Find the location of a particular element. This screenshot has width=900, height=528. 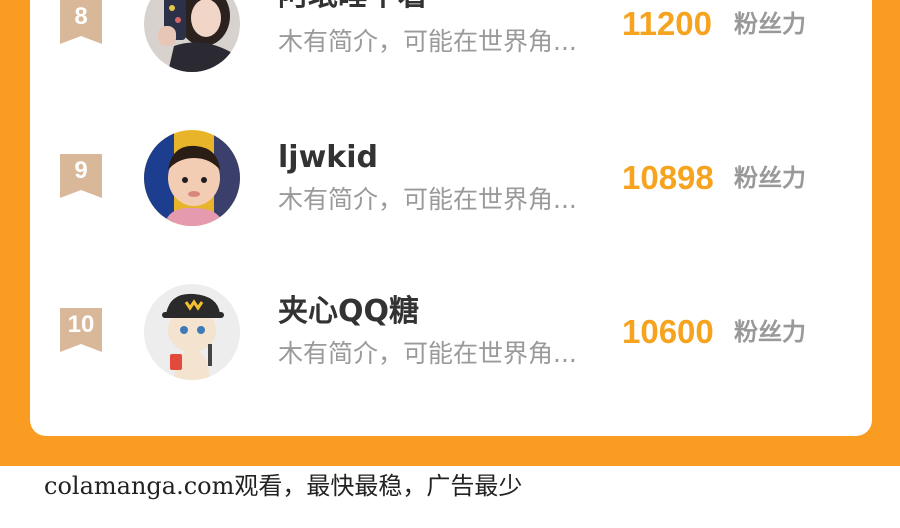

fan-score: 11200 is located at coordinates (667, 23).